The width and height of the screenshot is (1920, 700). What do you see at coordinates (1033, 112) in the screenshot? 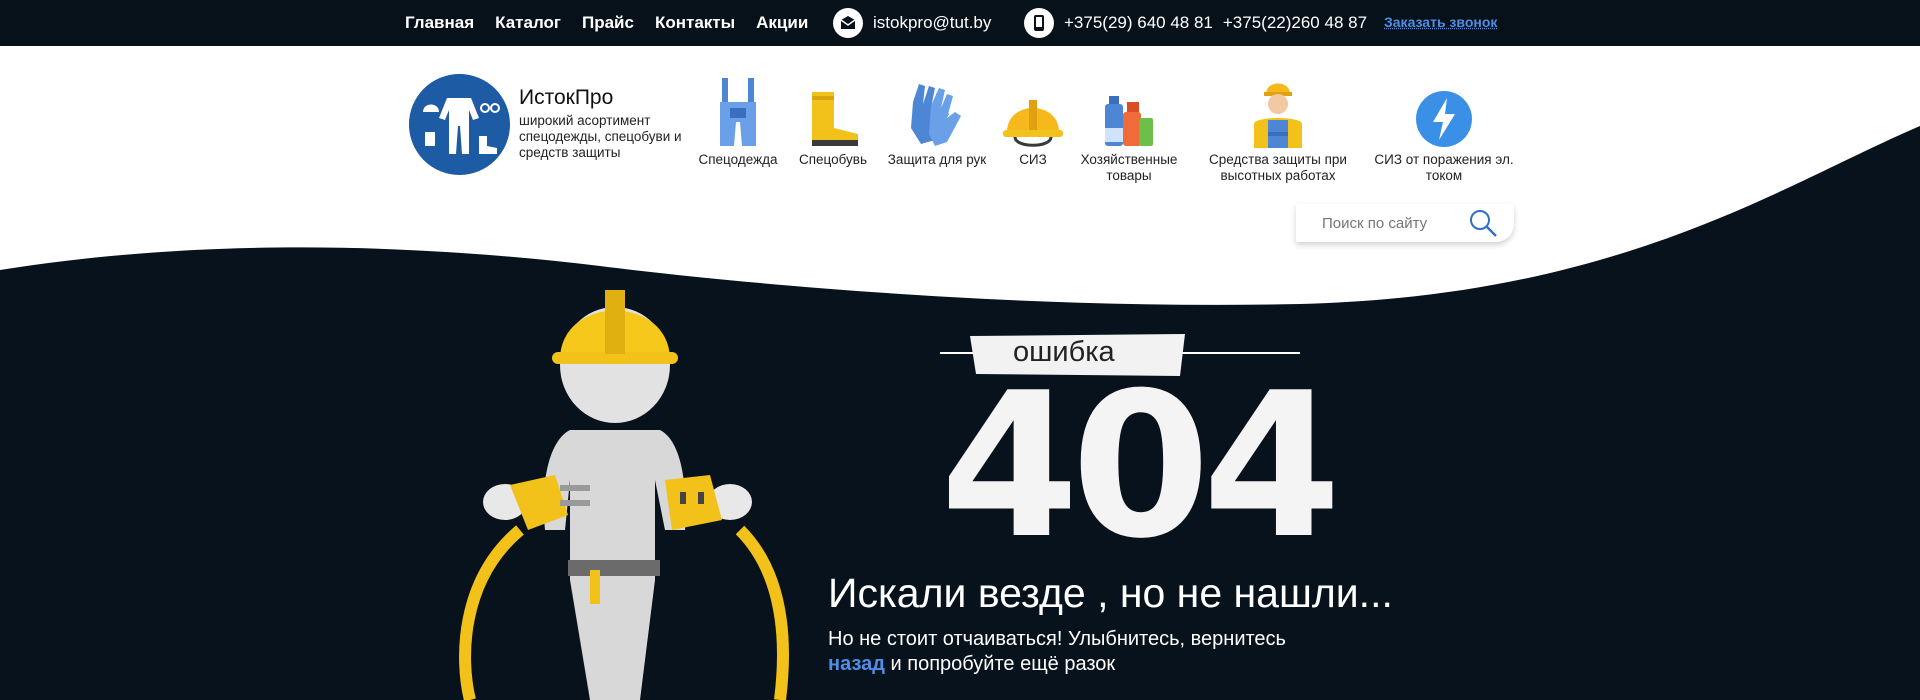
I see `hardhat-icon` at bounding box center [1033, 112].